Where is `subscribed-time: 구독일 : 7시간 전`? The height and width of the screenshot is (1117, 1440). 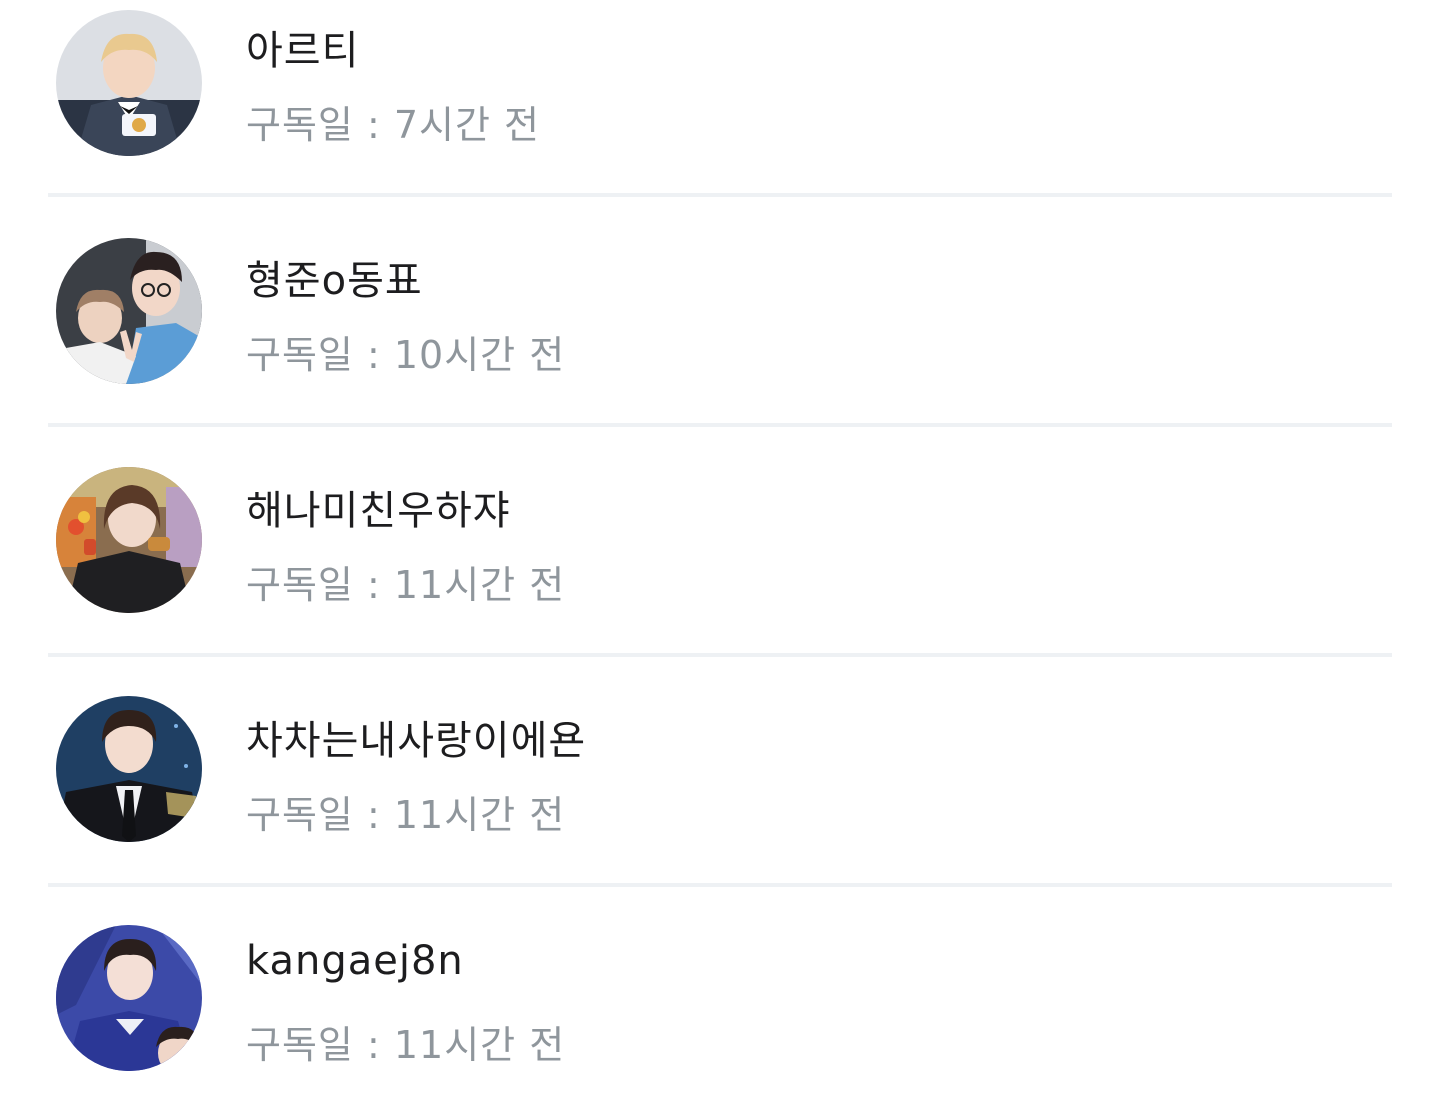
subscribed-time: 구독일 : 7시간 전 is located at coordinates (393, 125).